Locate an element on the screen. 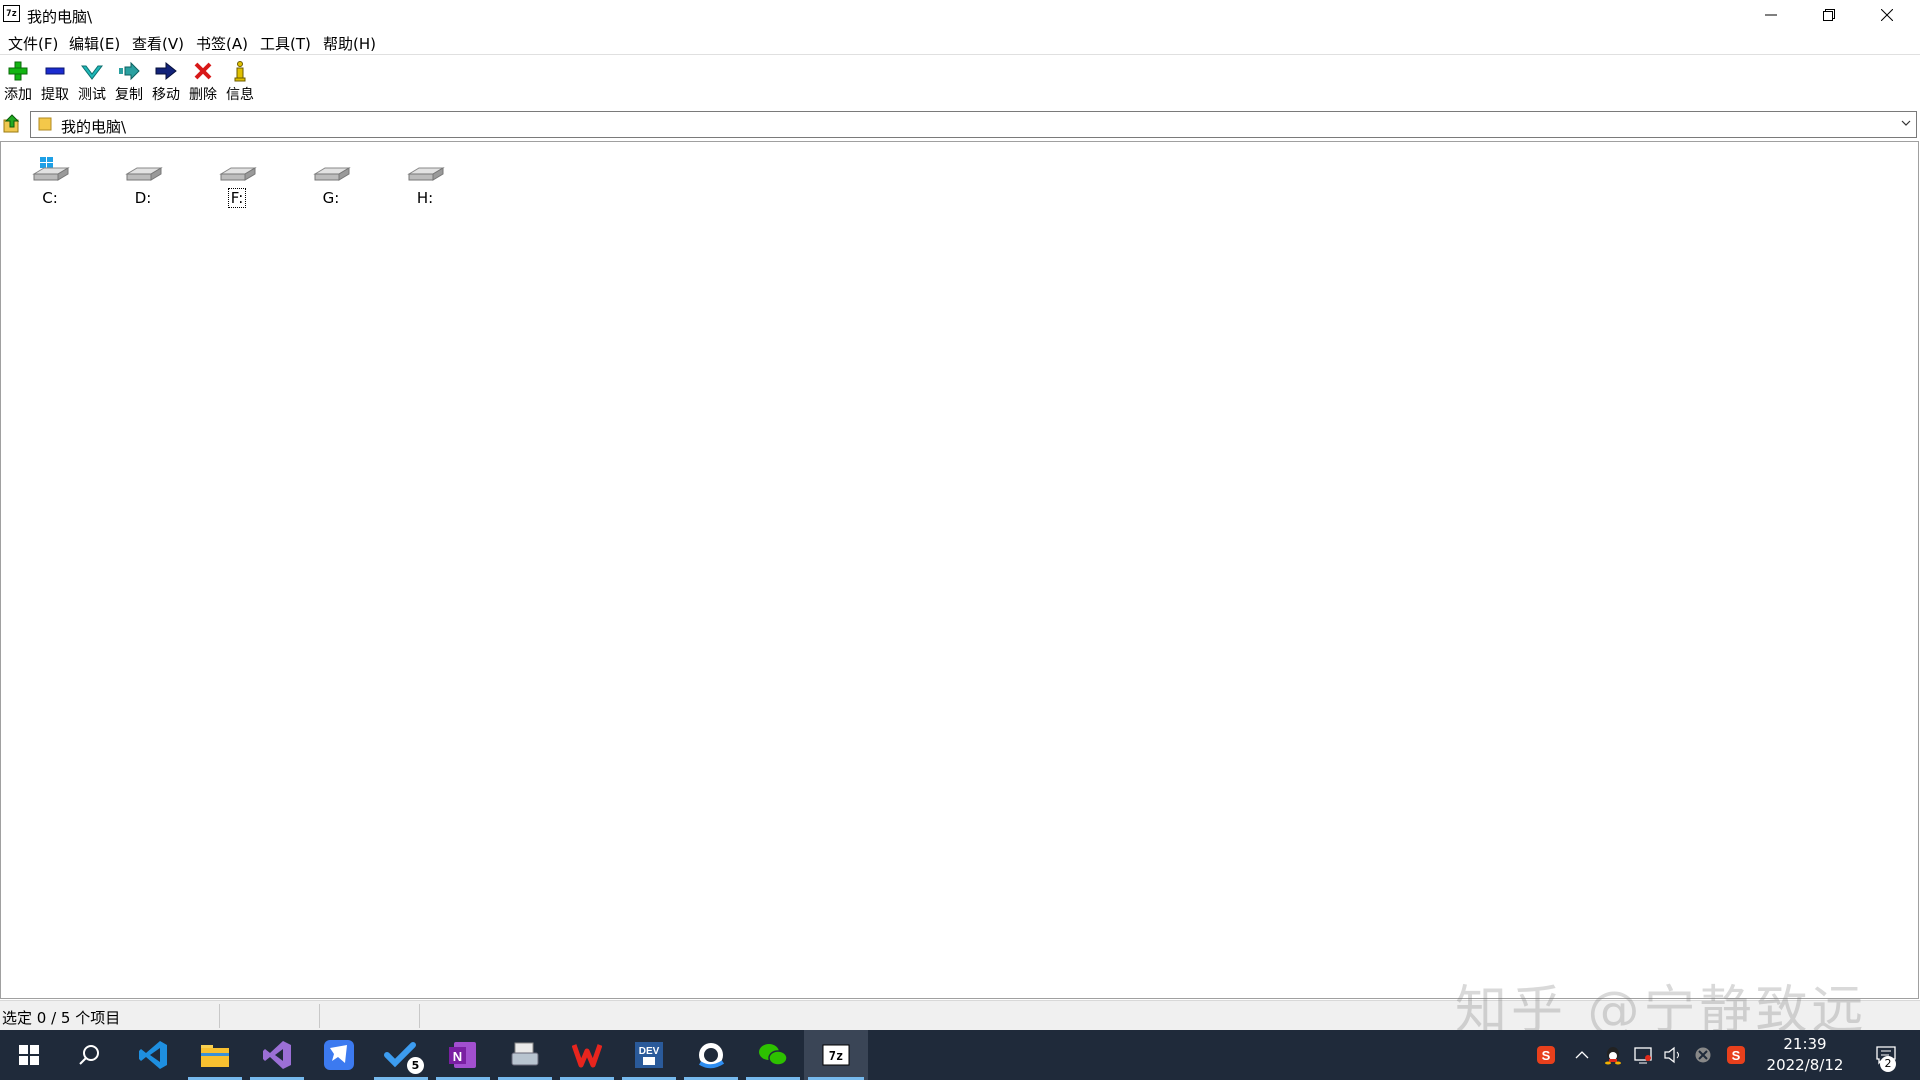 This screenshot has width=1920, height=1080. start-button is located at coordinates (29, 1055).